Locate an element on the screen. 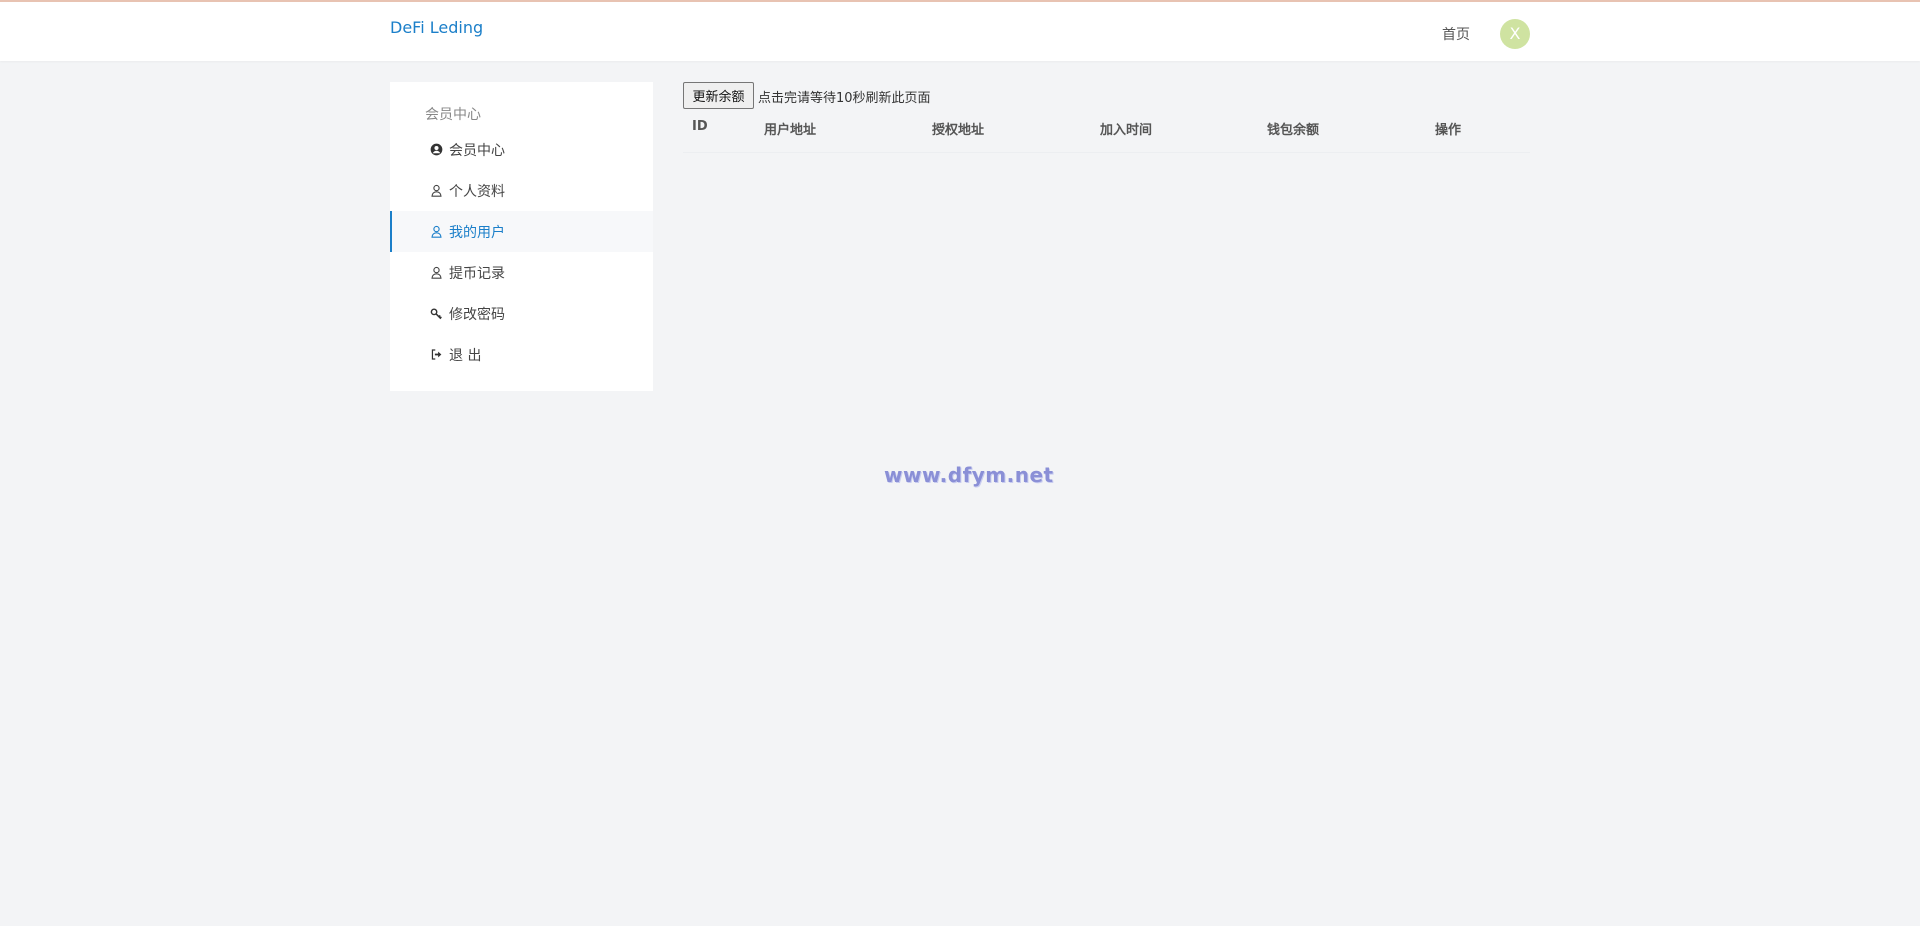 This screenshot has width=1920, height=926. sidebar-item-profile: 个人资料 is located at coordinates (521, 190).